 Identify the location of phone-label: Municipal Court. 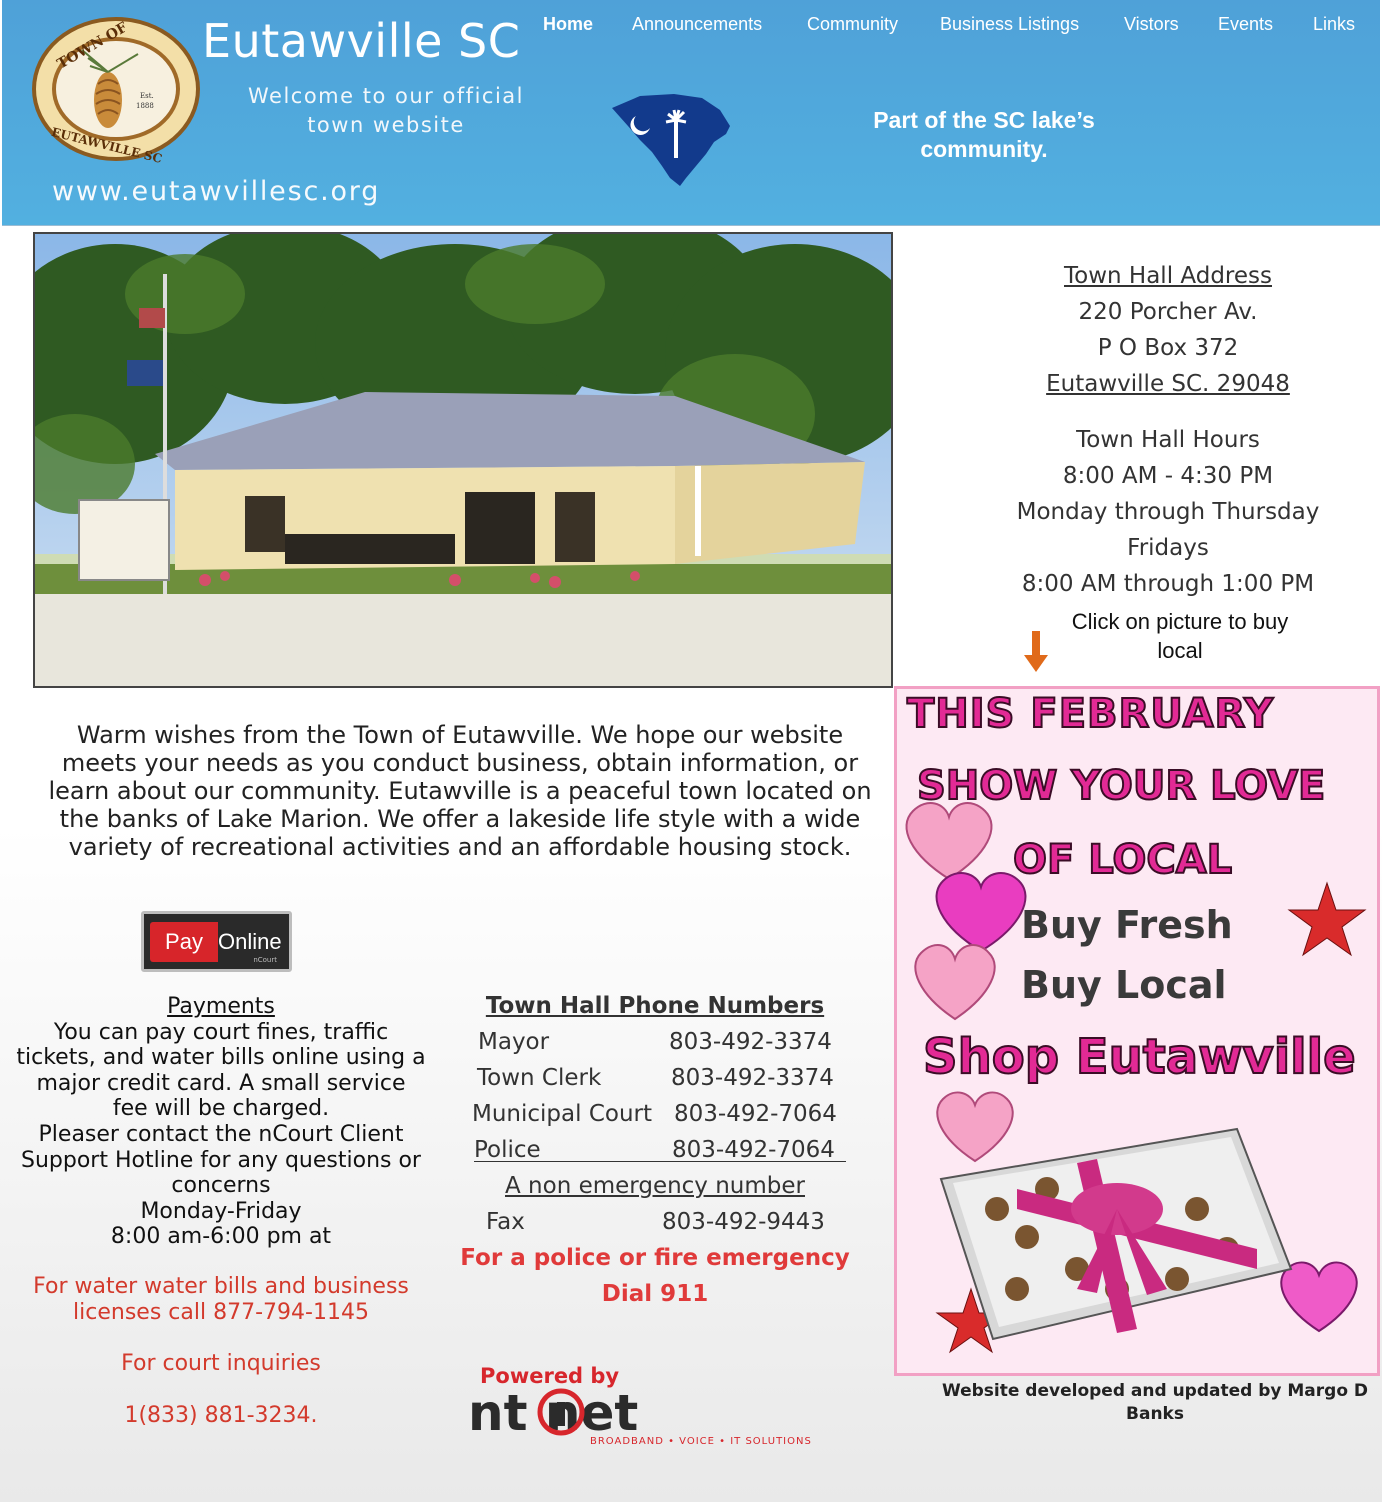
(562, 1114).